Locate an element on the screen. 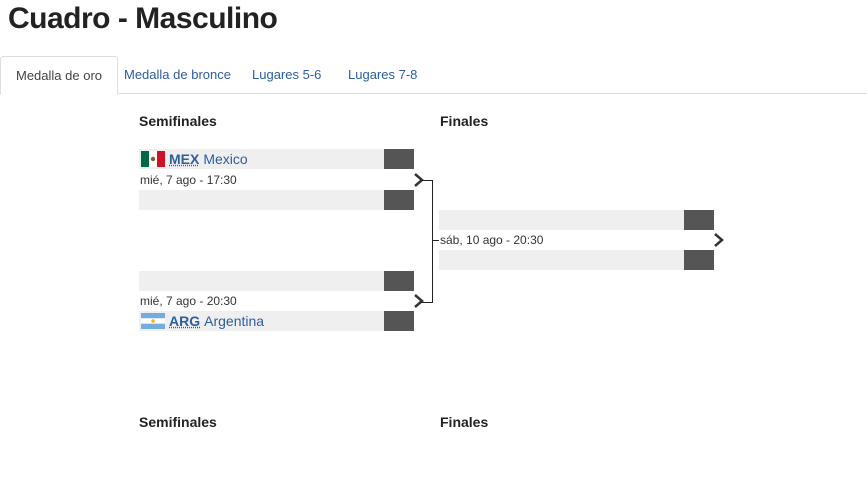  match-date: sáb, 10 ago - 20:30 is located at coordinates (492, 240).